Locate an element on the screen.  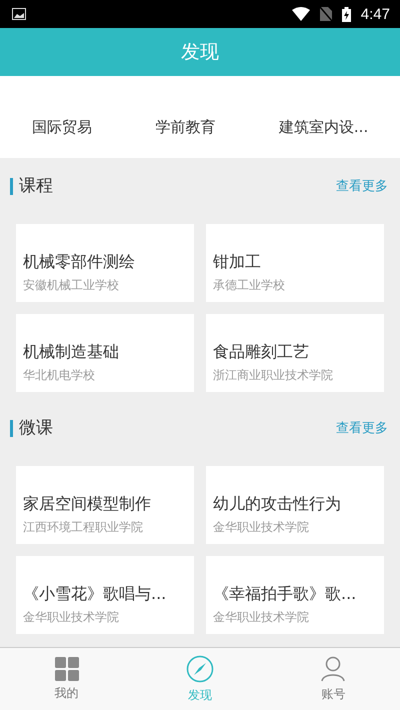
image-icon is located at coordinates (19, 14).